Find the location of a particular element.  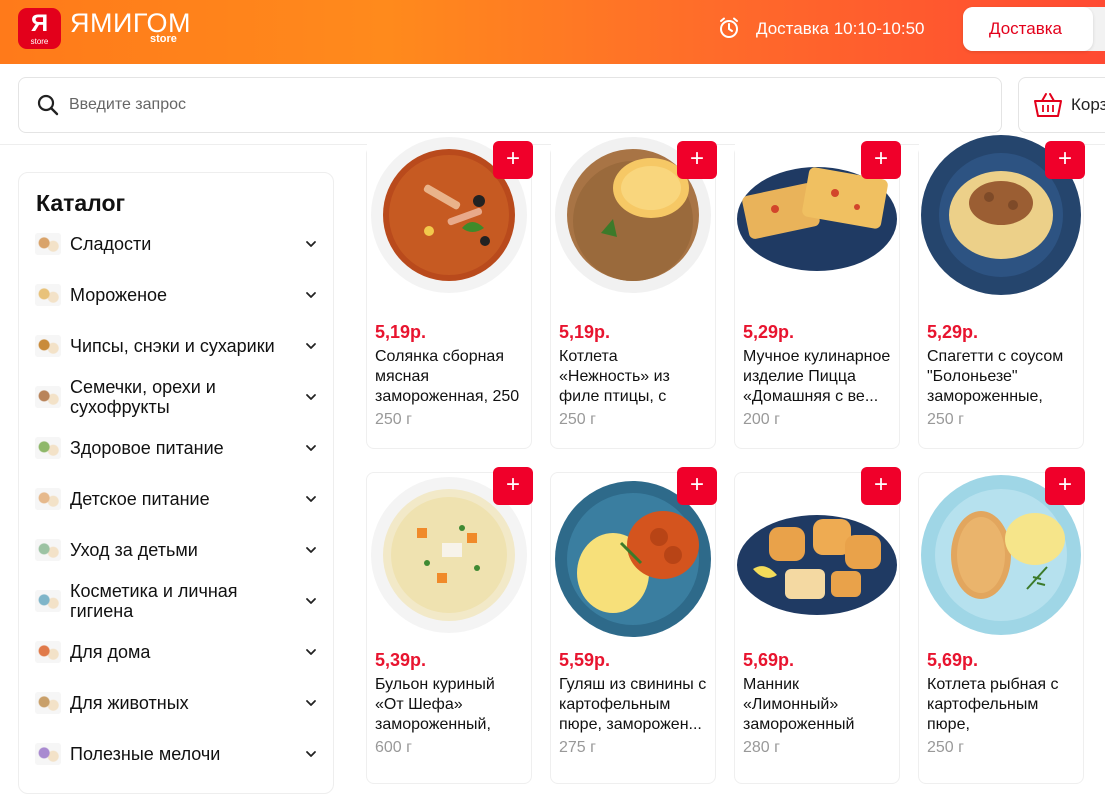

catalog-item: Мороженое is located at coordinates (179, 295).